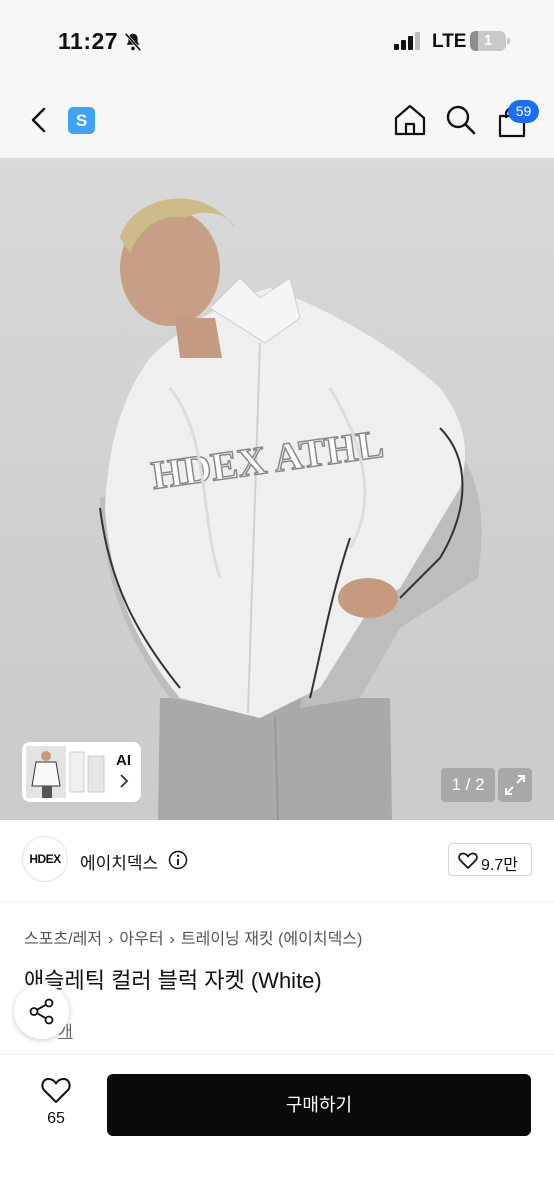 The width and height of the screenshot is (554, 1200). Describe the element at coordinates (461, 120) in the screenshot. I see `search-icon` at that location.